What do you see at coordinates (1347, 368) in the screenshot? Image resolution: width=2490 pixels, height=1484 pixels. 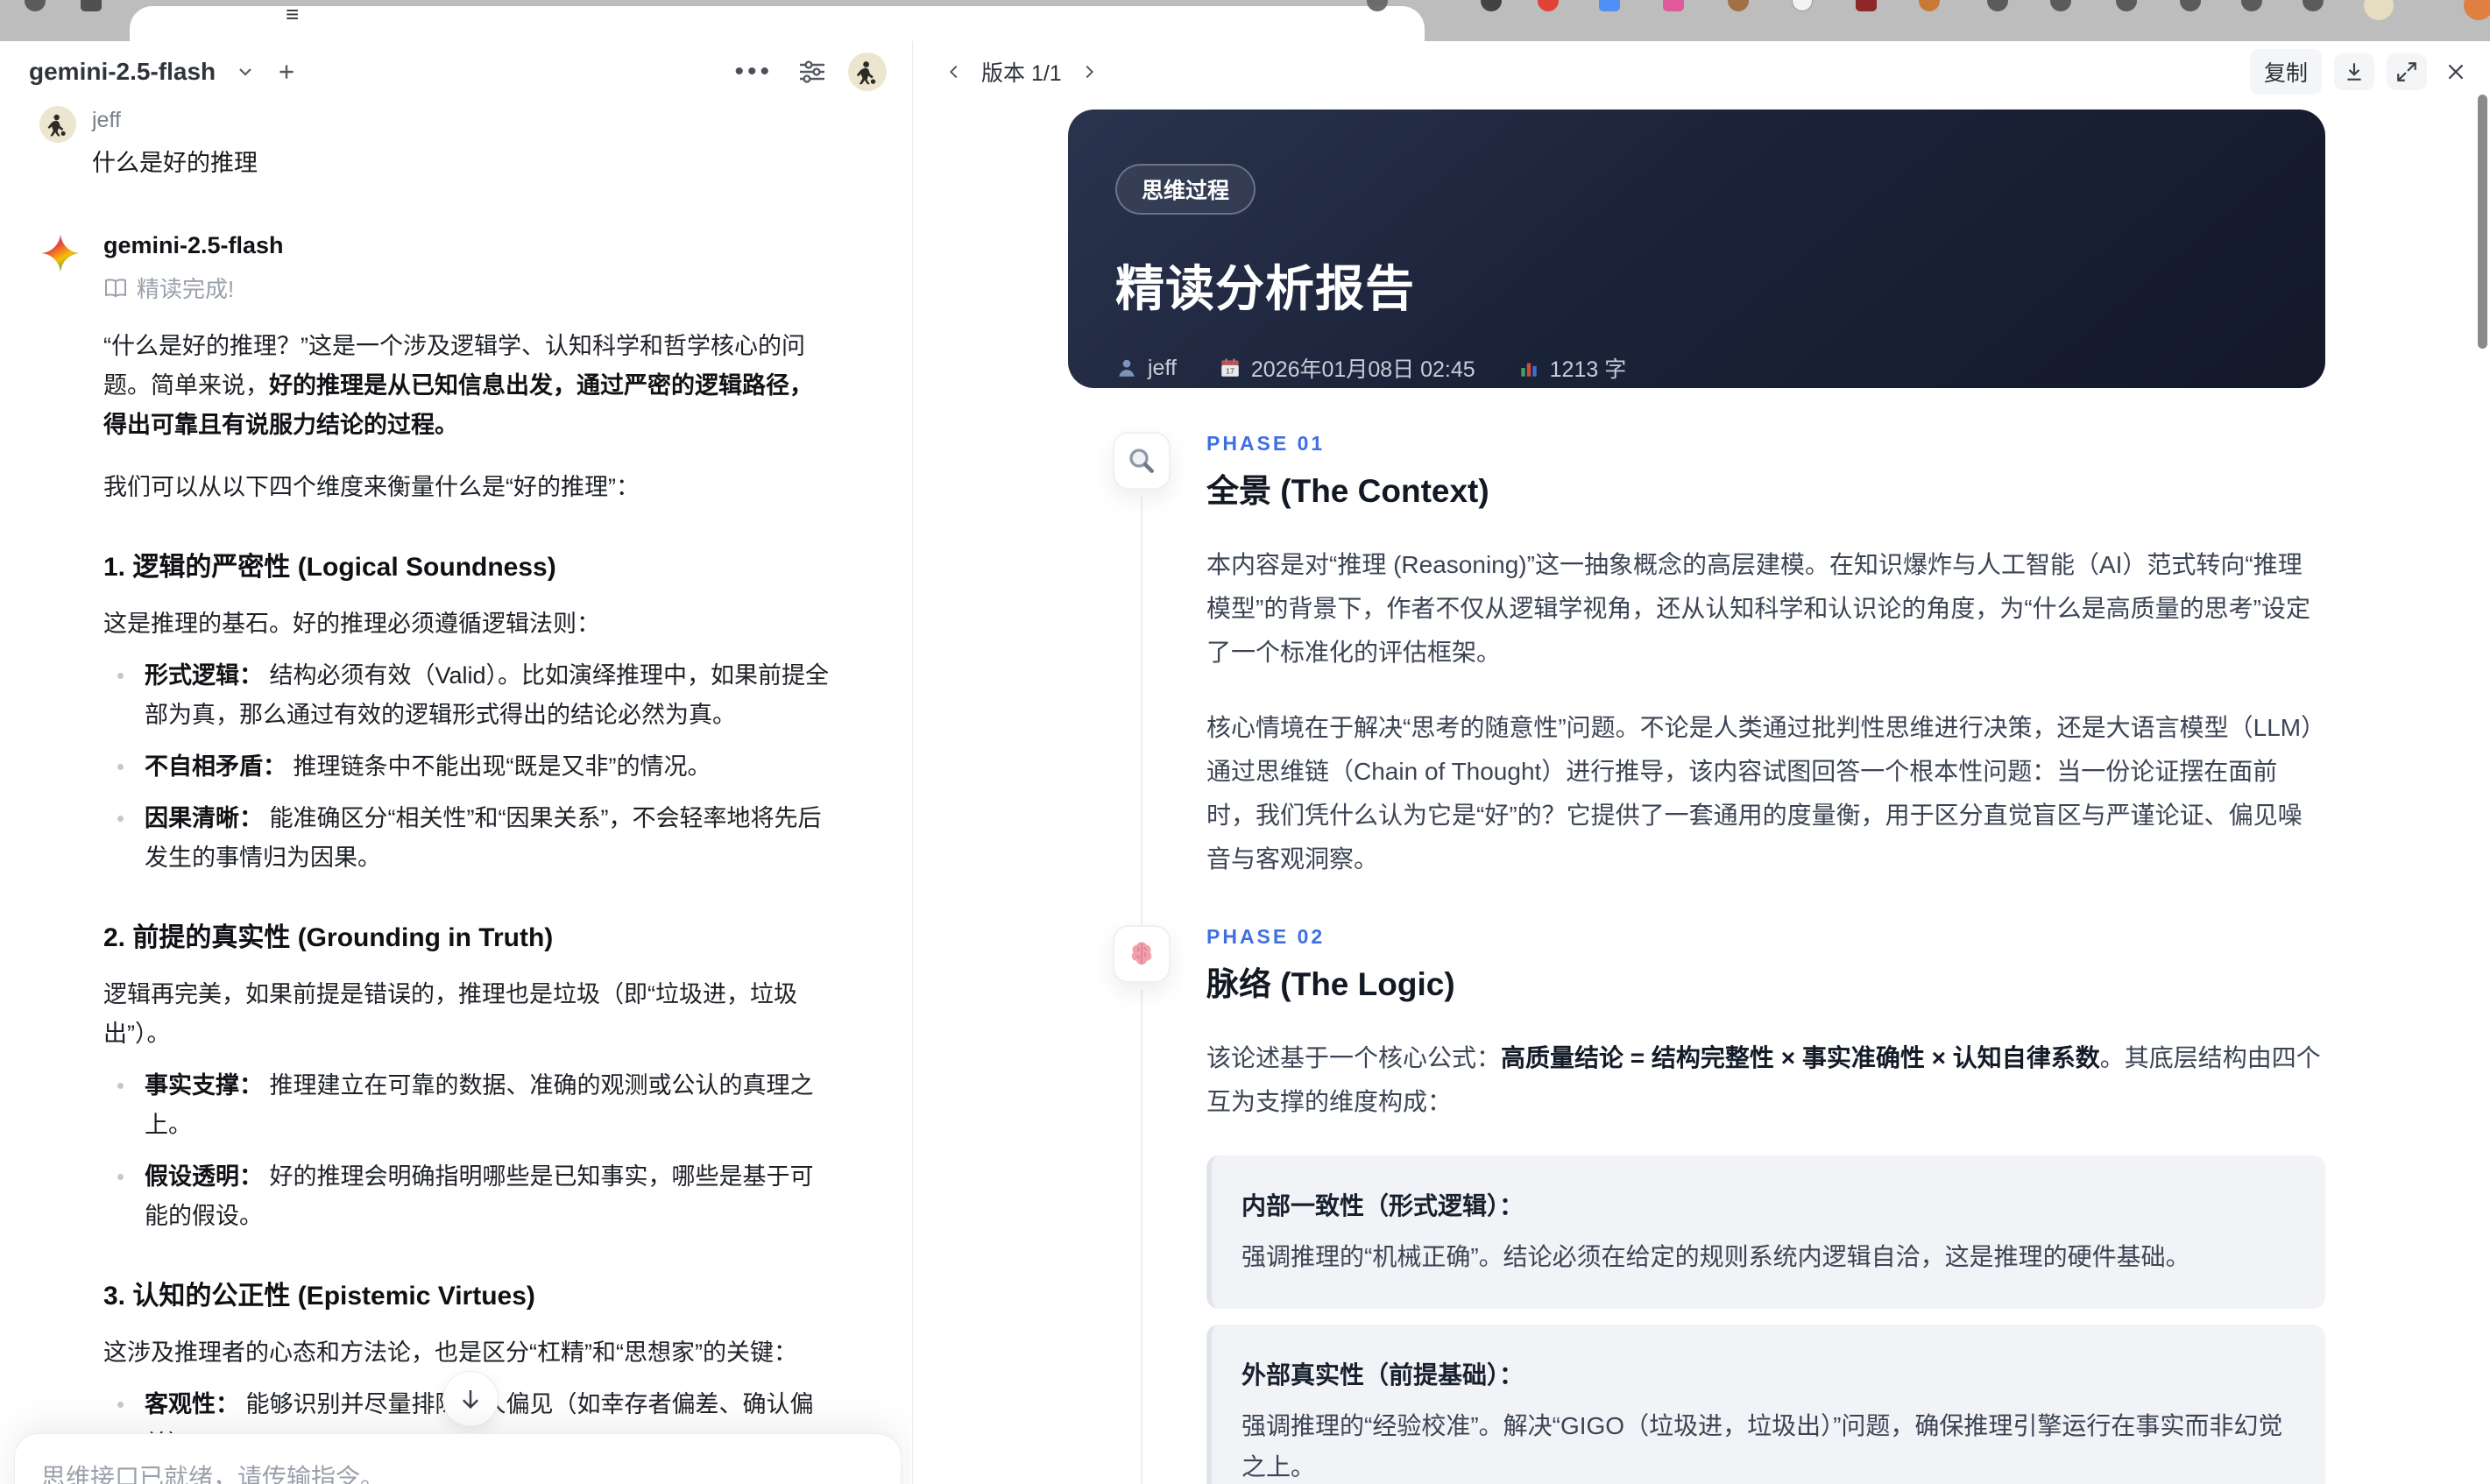 I see `report-date: 17 2026年01月08日 02:45` at bounding box center [1347, 368].